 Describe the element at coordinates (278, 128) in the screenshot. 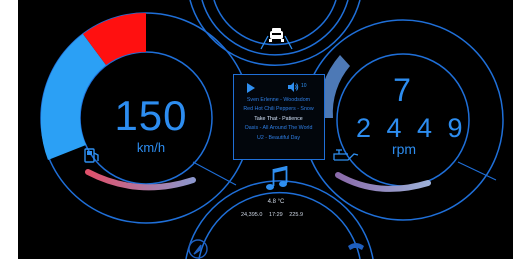

I see `playlist-item: Oasis - All Around The World` at that location.